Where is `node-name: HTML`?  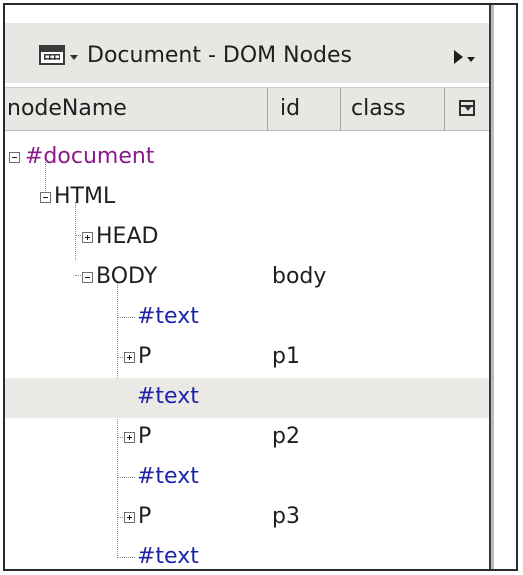 node-name: HTML is located at coordinates (85, 196).